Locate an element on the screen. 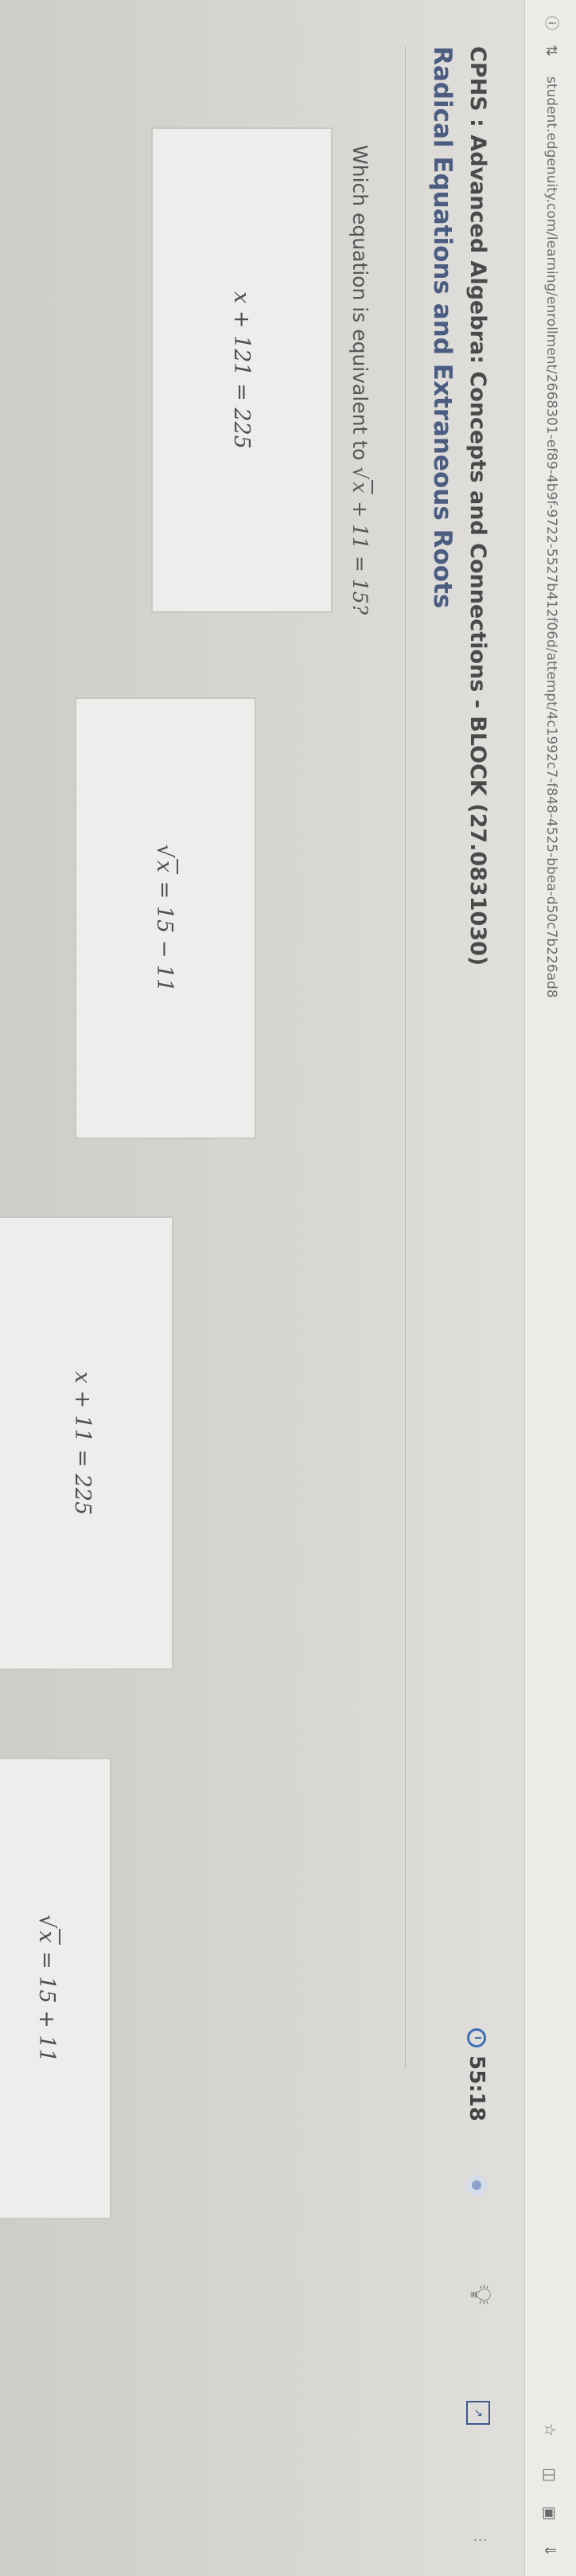 Image resolution: width=576 pixels, height=2576 pixels. answer-choice-2-label: √x = 15 − 11 is located at coordinates (165, 918).